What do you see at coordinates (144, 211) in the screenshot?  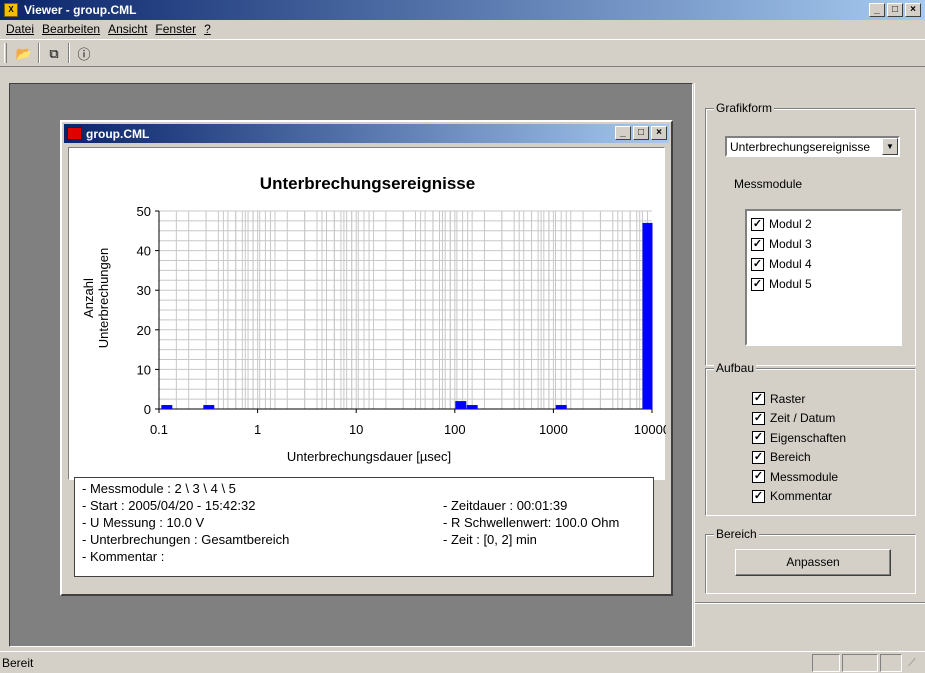 I see `y-tick-label: 50` at bounding box center [144, 211].